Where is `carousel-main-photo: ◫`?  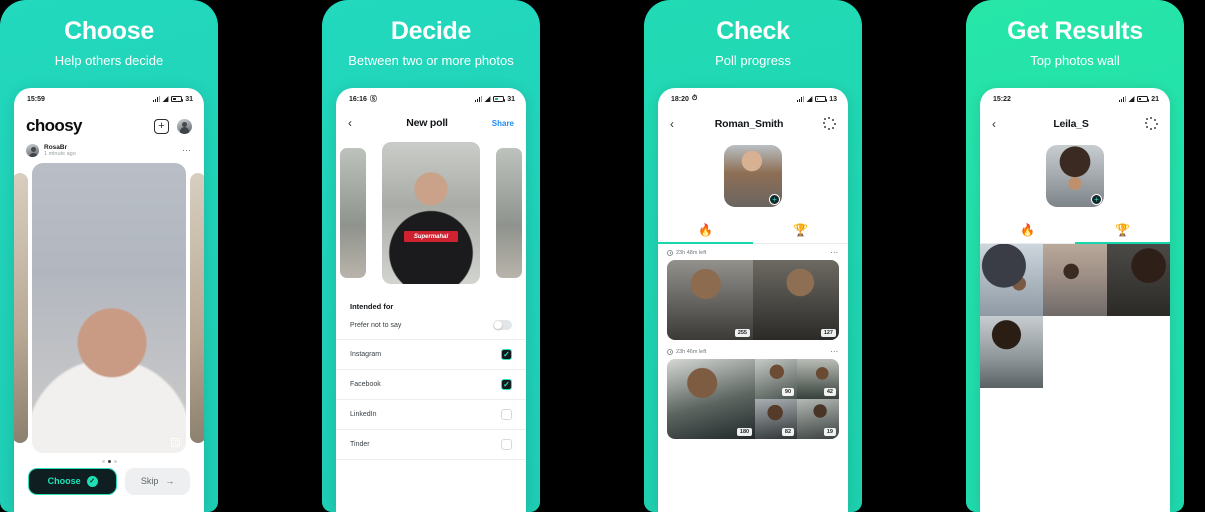
carousel-main-photo: ◫ is located at coordinates (109, 307).